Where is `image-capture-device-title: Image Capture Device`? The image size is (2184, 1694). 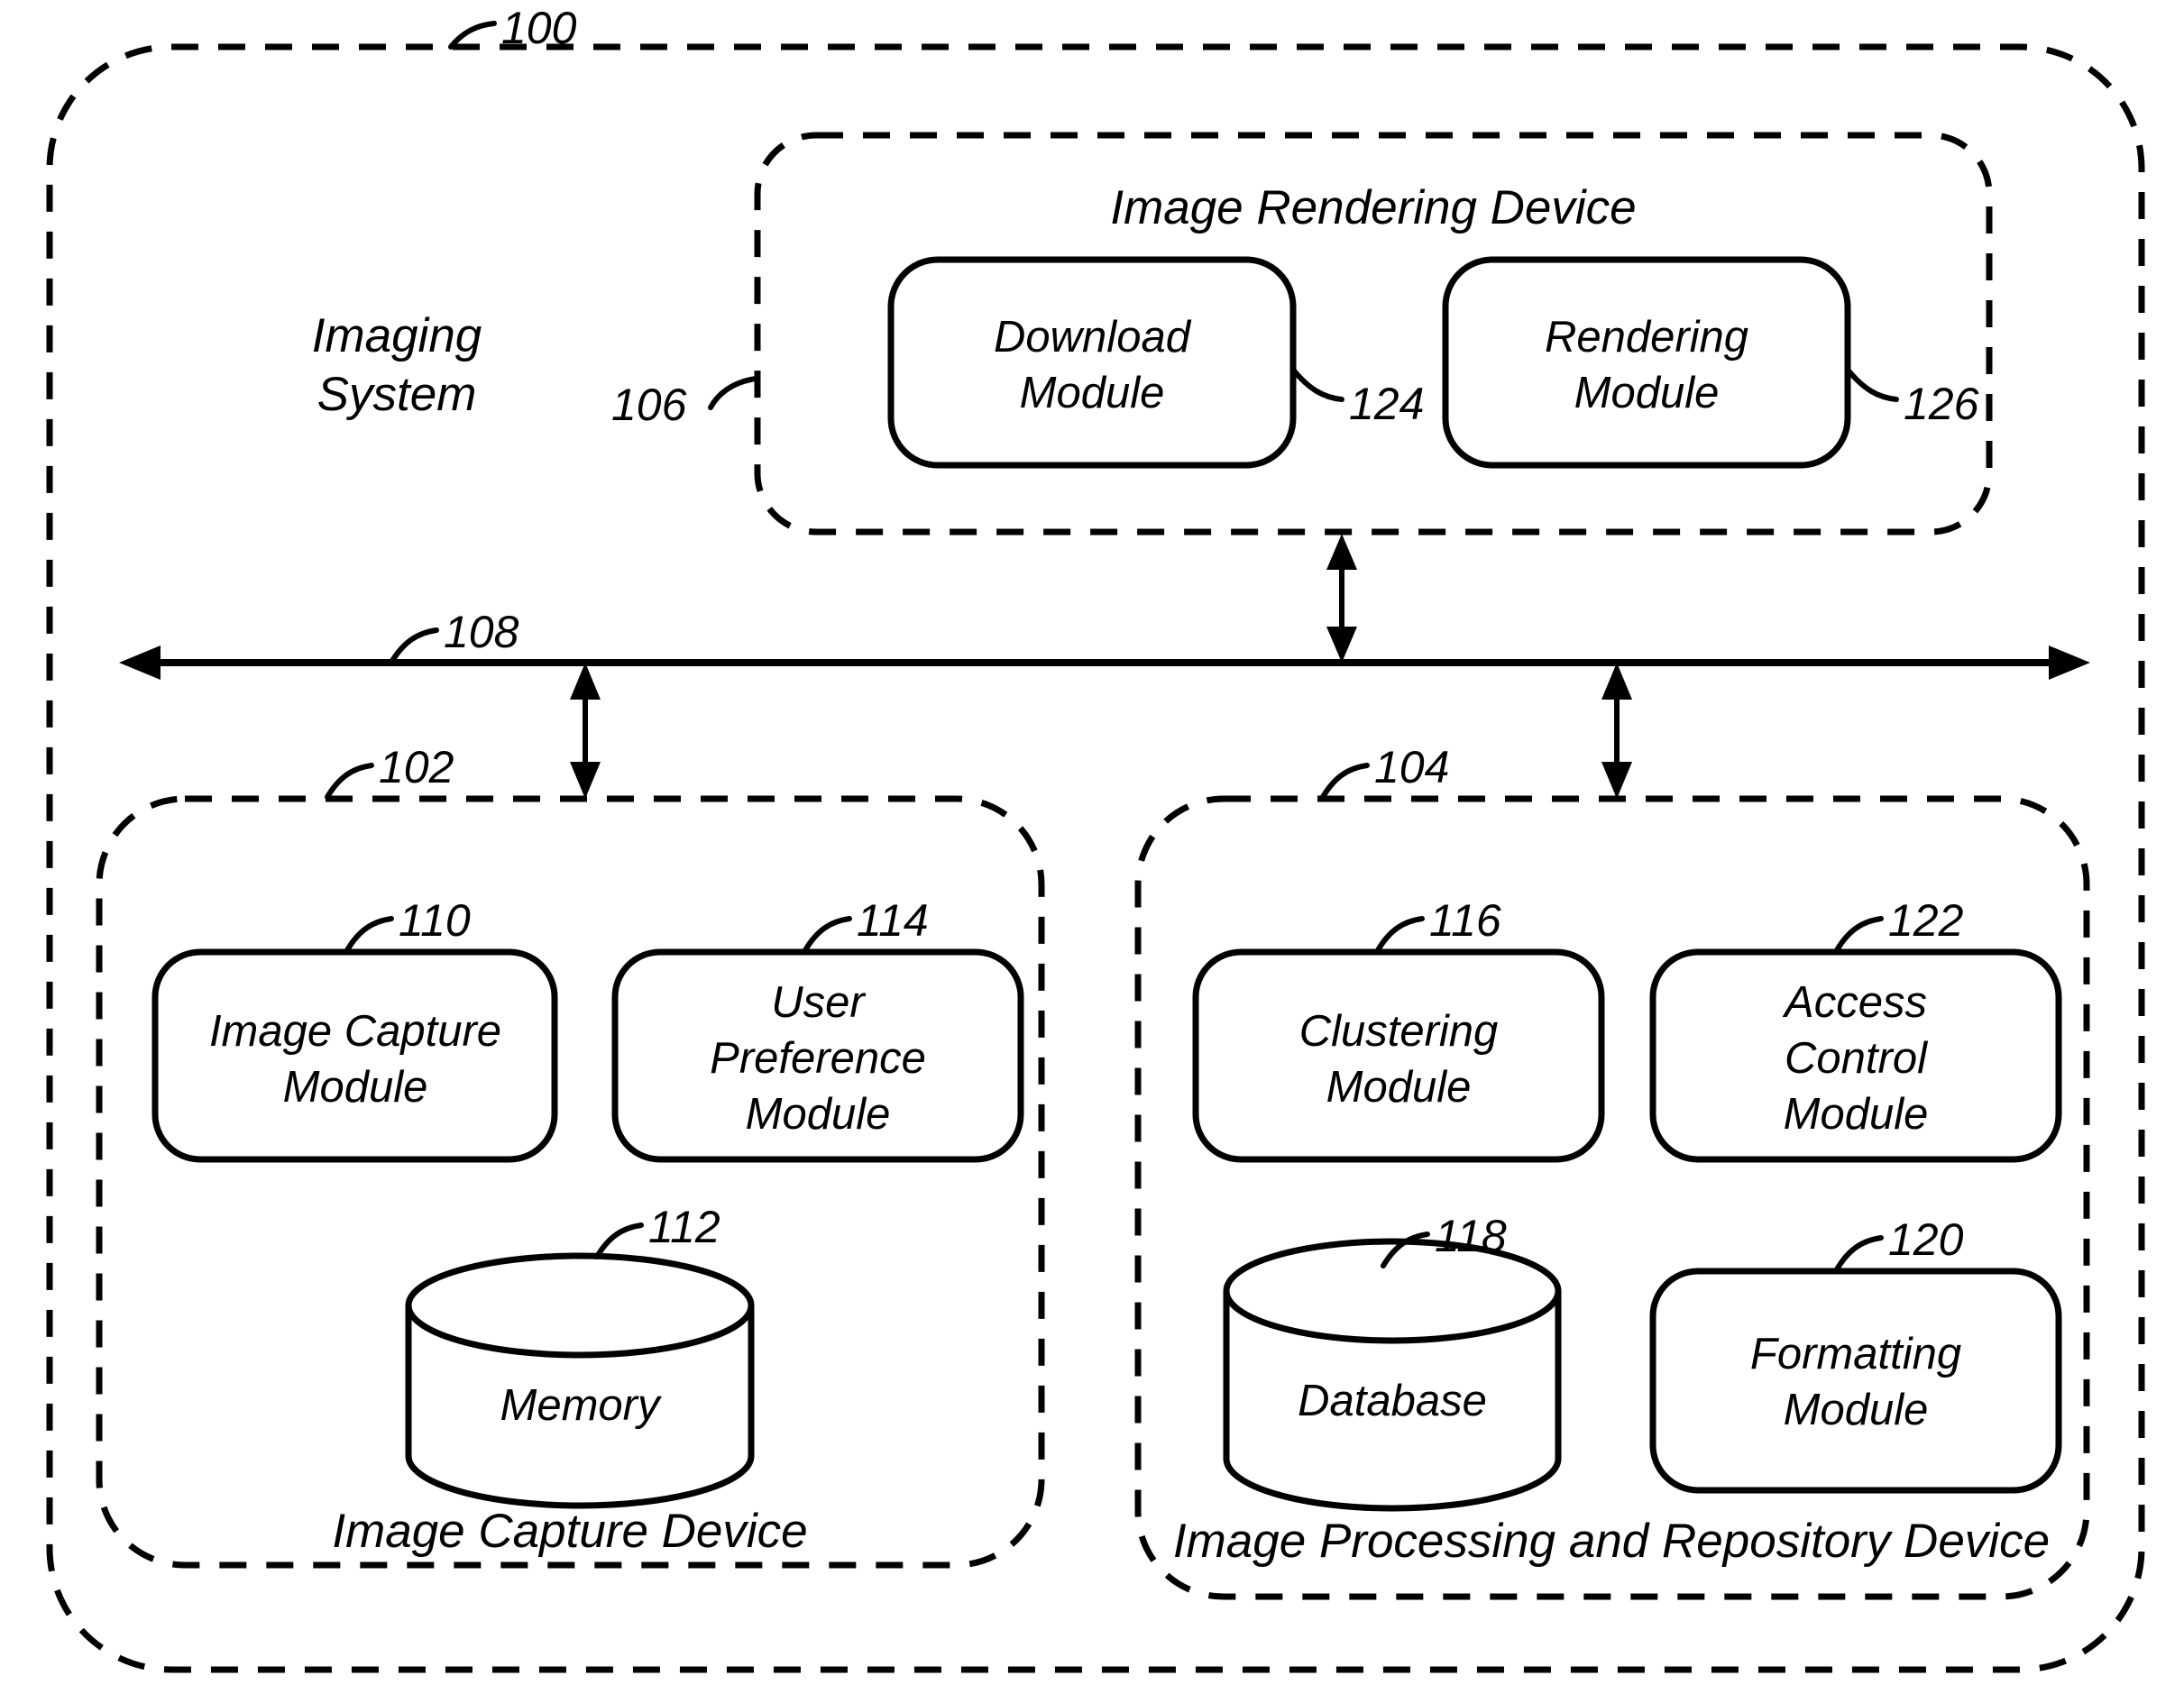 image-capture-device-title: Image Capture Device is located at coordinates (569, 1531).